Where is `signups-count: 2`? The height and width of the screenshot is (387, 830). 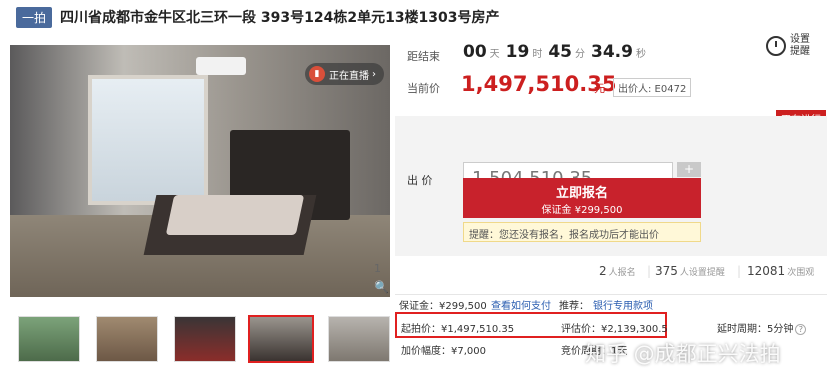
signups-count: 2 is located at coordinates (603, 271).